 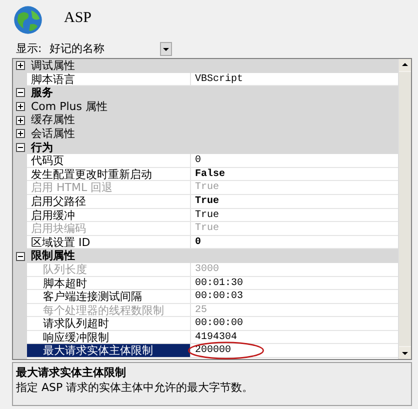 What do you see at coordinates (29, 48) in the screenshot?
I see `display-label: 显示:` at bounding box center [29, 48].